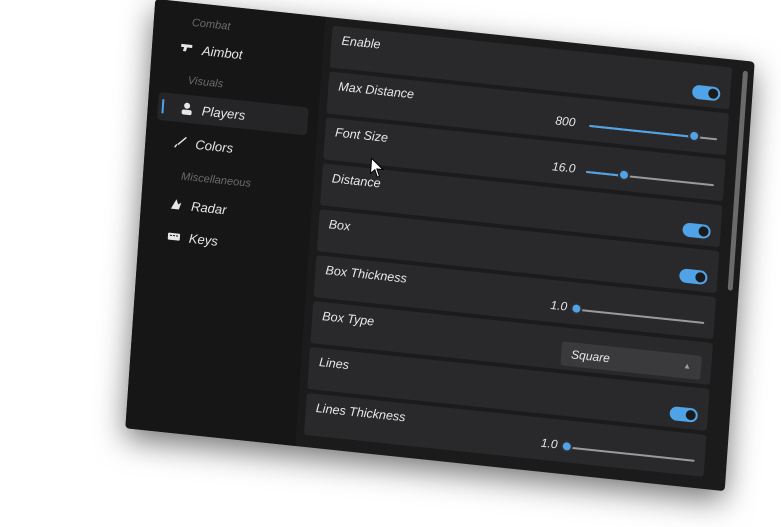 This screenshot has height=527, width=781. I want to click on sidebar-item-label: Colors, so click(214, 146).